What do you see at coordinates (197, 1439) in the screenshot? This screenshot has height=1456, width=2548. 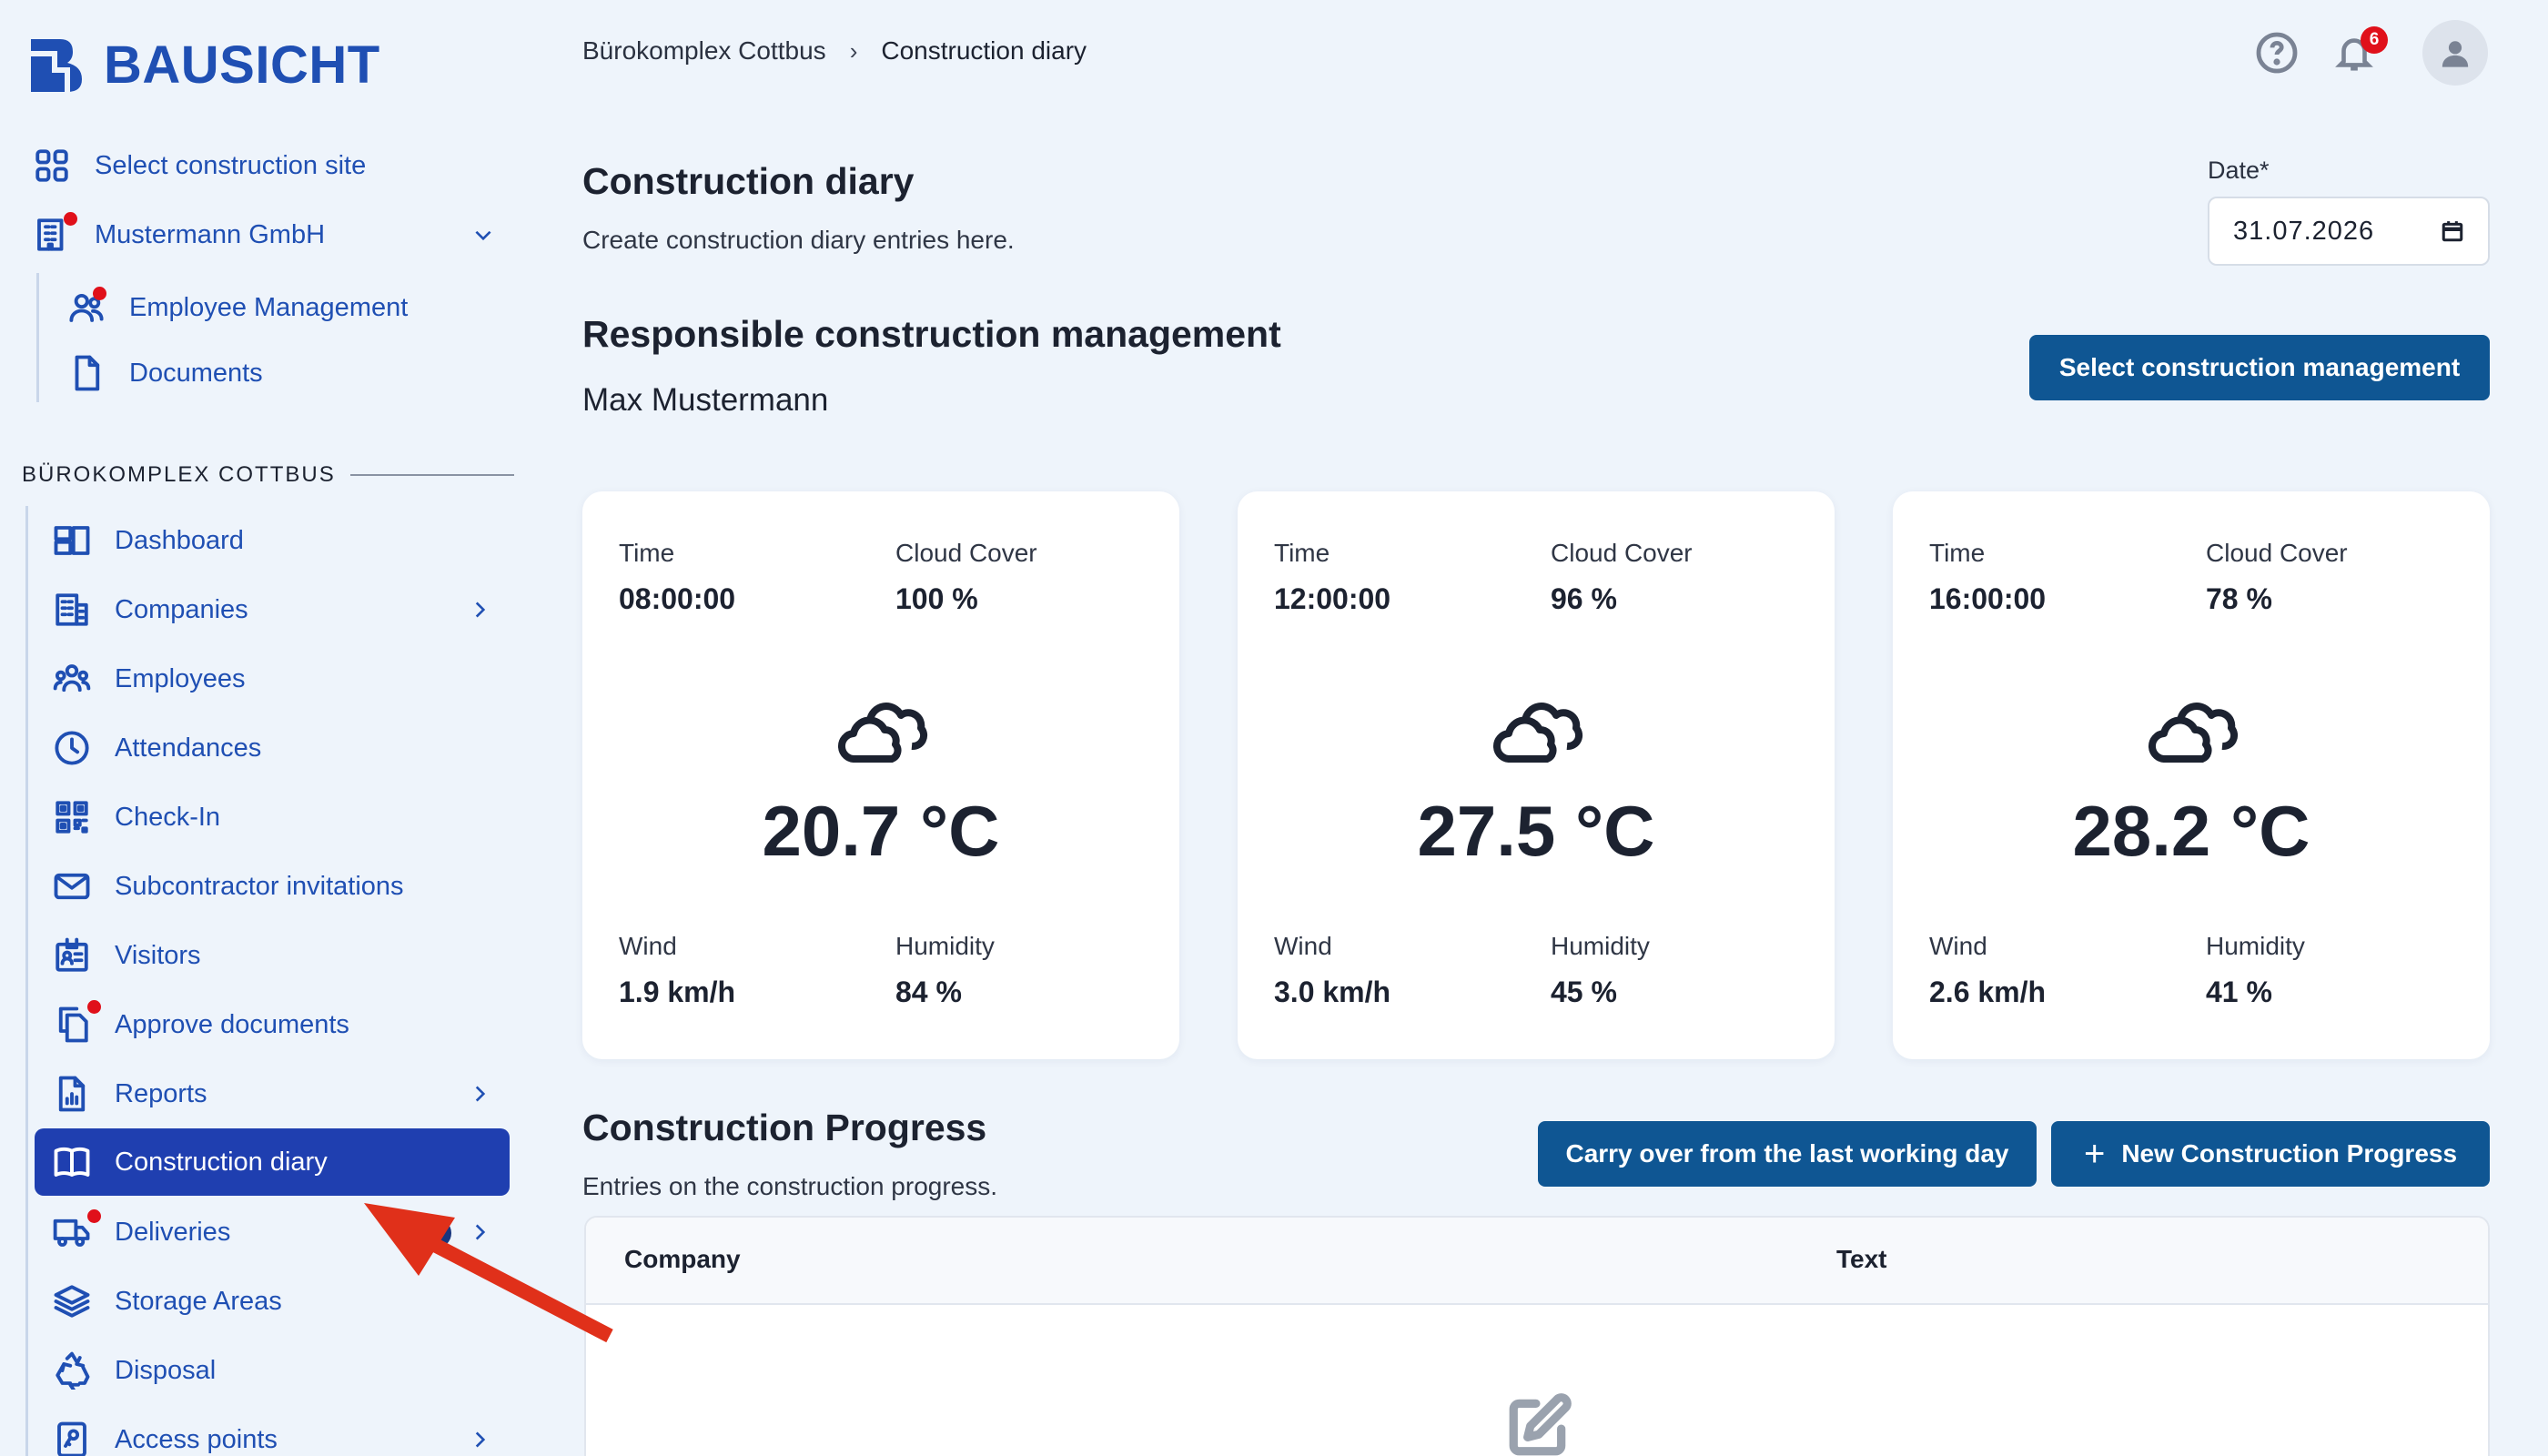 I see `sidebar-item-label: Access points` at bounding box center [197, 1439].